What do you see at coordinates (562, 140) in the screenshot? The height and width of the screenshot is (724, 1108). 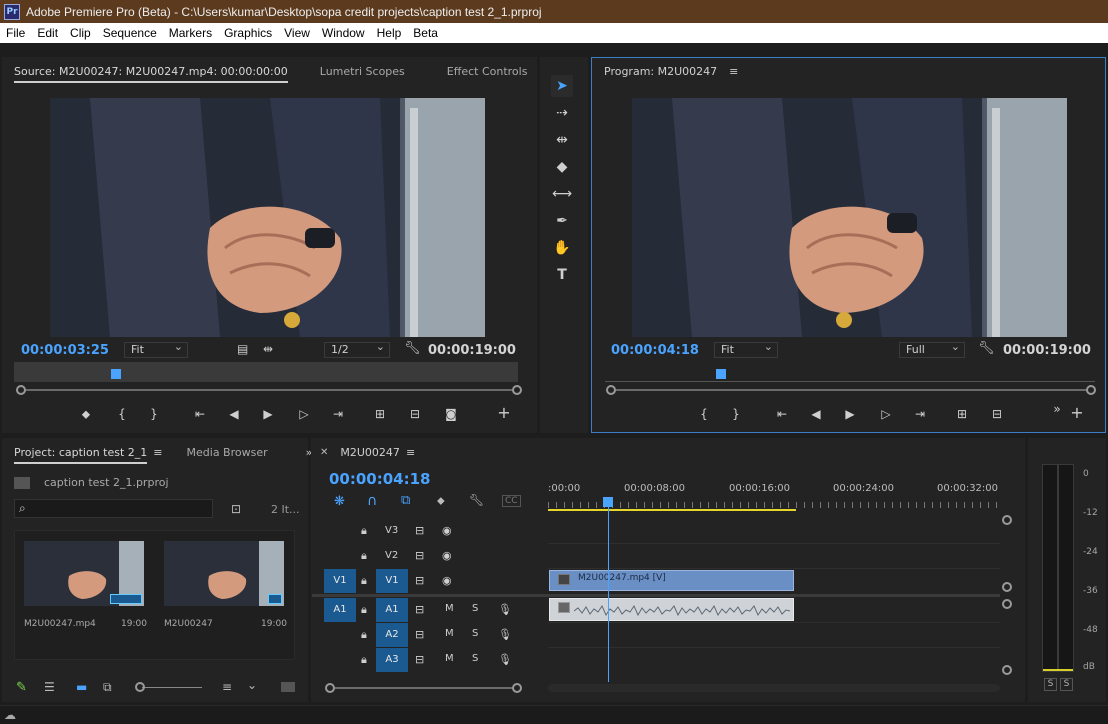 I see `ripple-edit-tool-icon: ⇹` at bounding box center [562, 140].